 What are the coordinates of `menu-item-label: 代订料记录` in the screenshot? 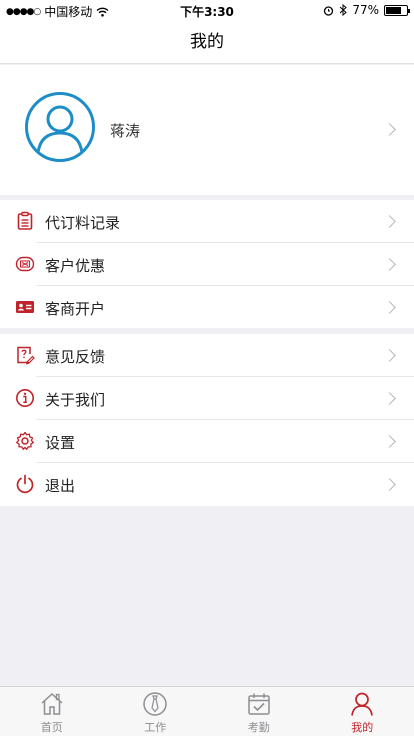 It's located at (83, 223).